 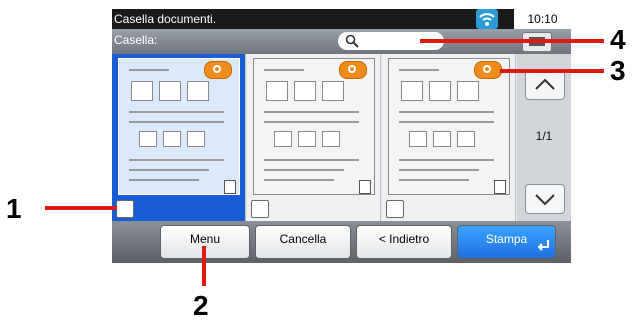 I want to click on chevron-up-icon, so click(x=545, y=84).